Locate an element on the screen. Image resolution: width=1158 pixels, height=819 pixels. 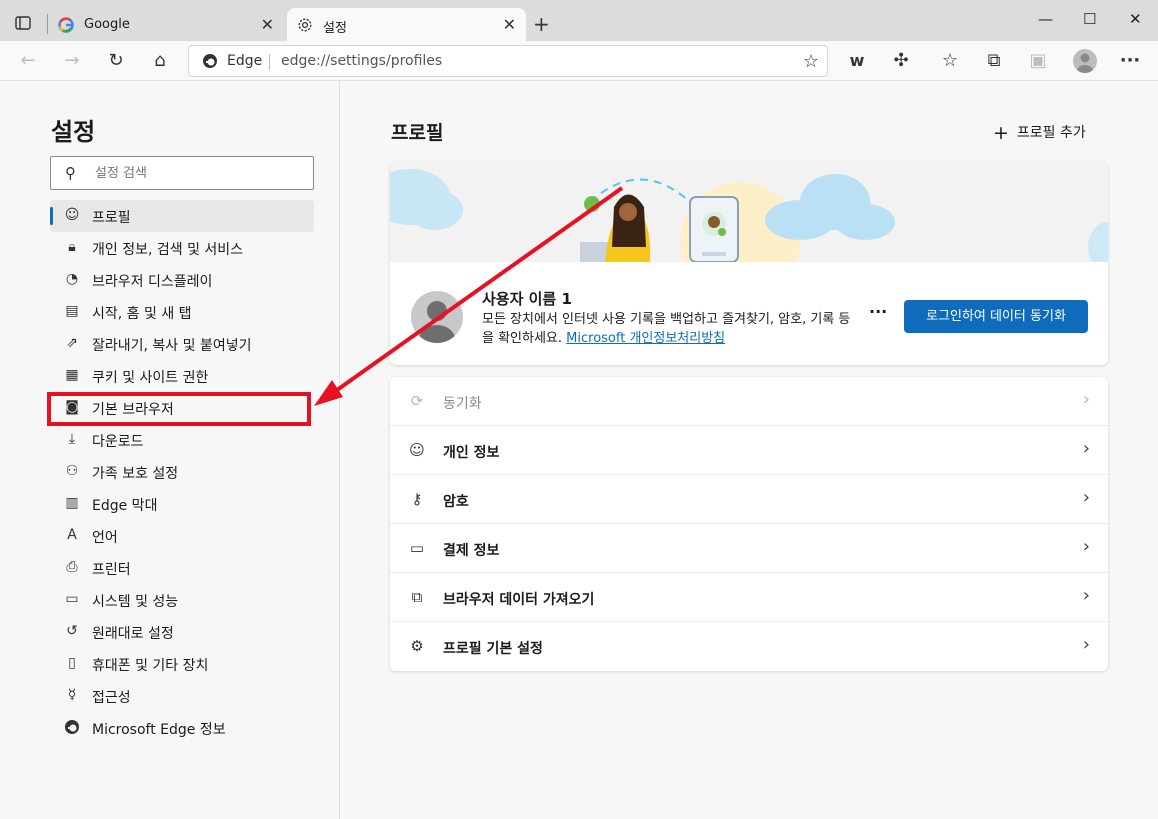
sidebar-item-label: 다운로드 is located at coordinates (118, 442).